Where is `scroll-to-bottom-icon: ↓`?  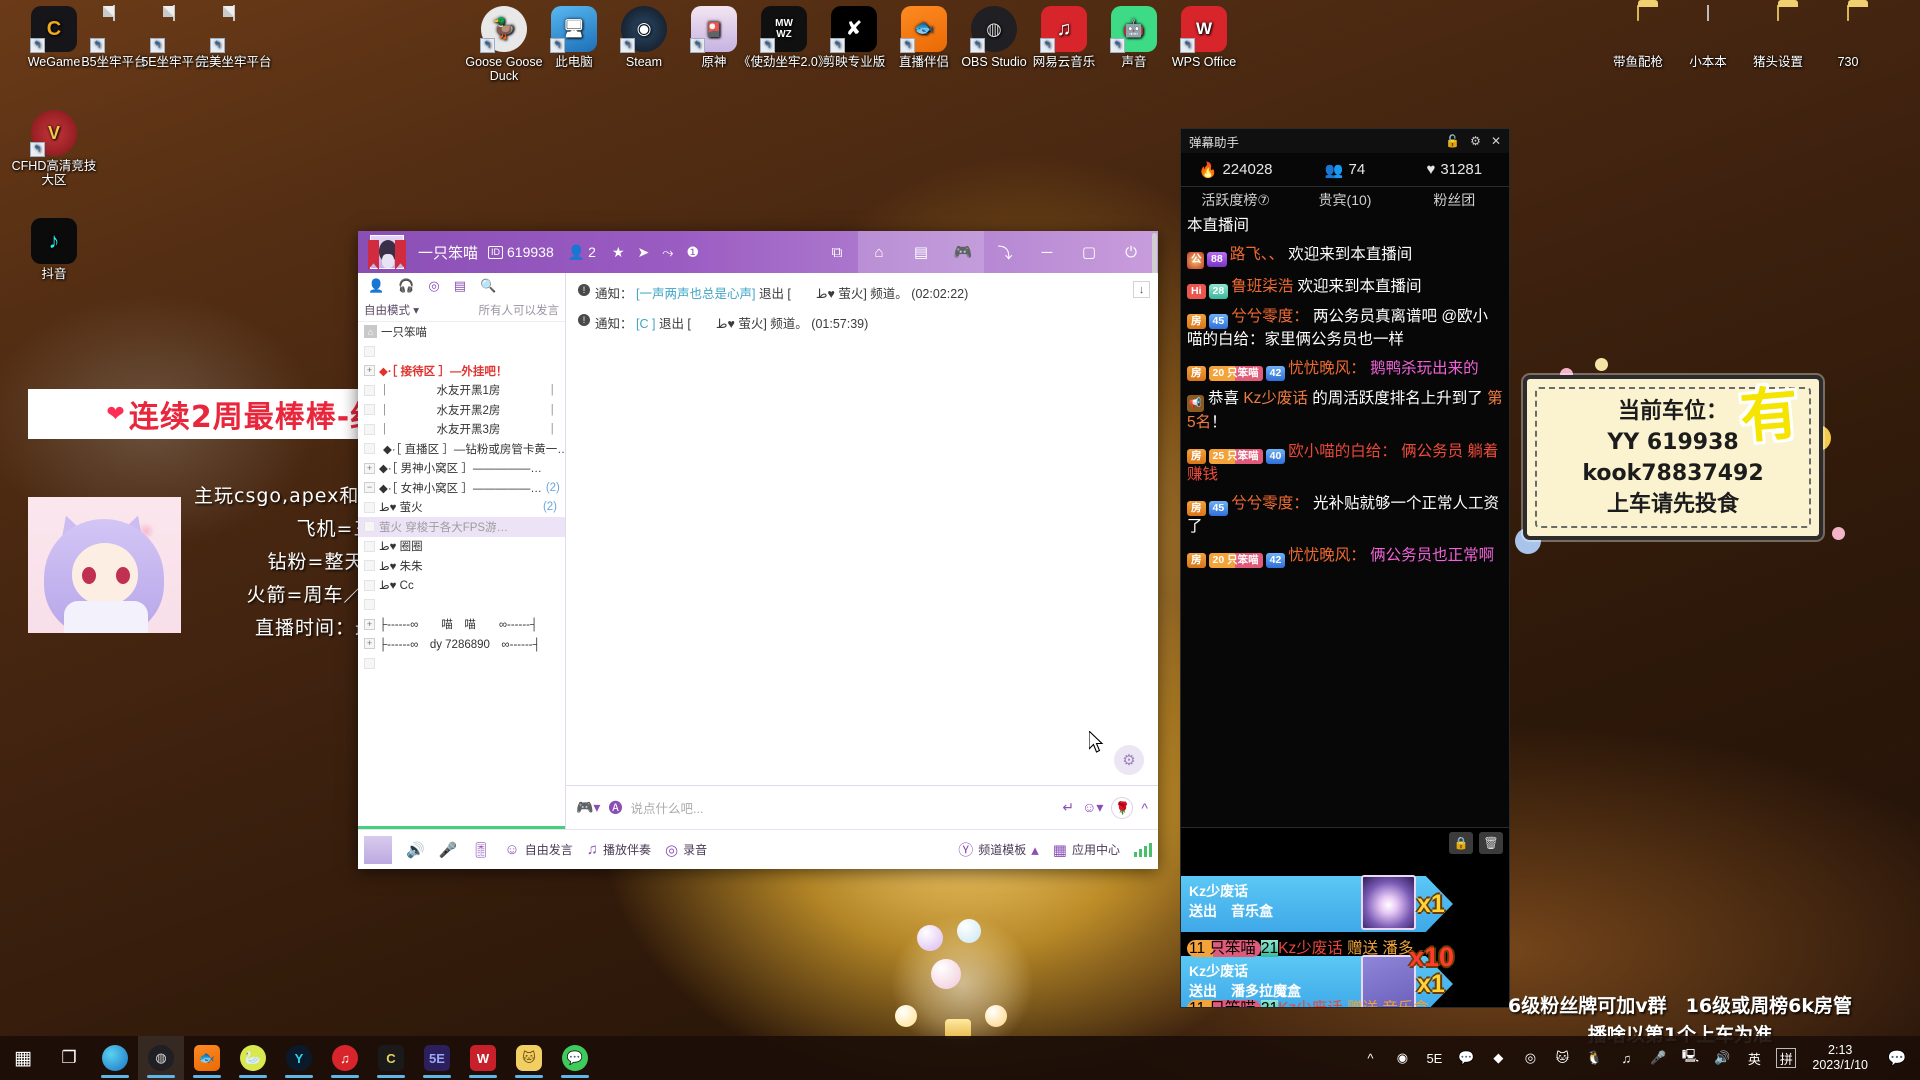
scroll-to-bottom-icon: ↓ is located at coordinates (1141, 289).